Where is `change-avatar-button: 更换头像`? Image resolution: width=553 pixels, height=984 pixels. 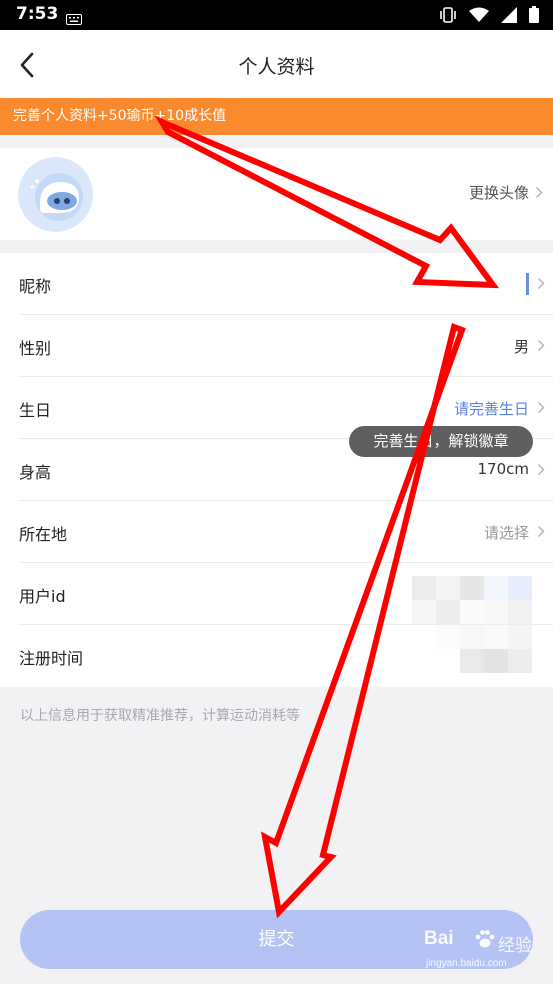
change-avatar-button: 更换头像 is located at coordinates (506, 192).